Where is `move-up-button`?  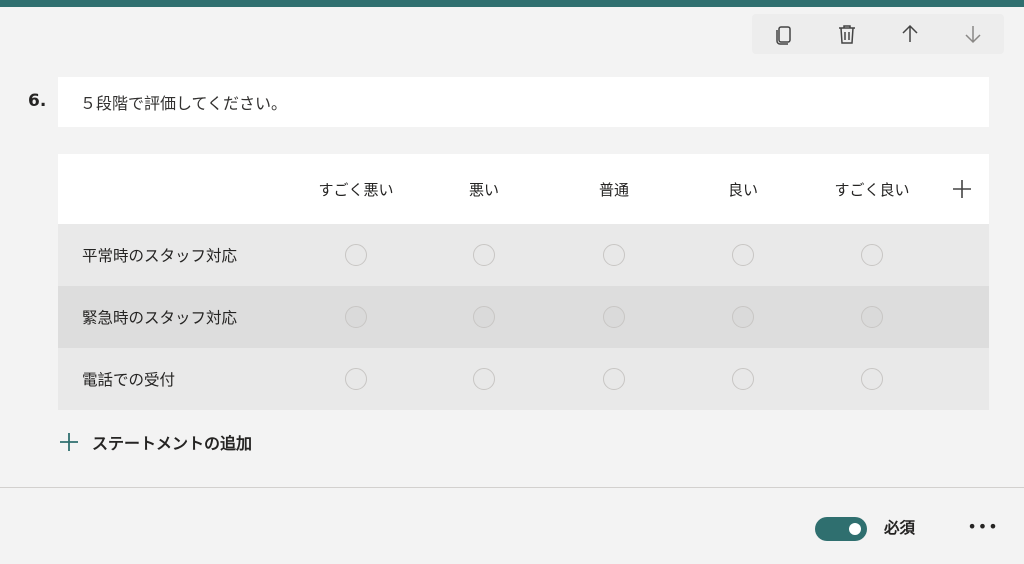 move-up-button is located at coordinates (909, 34).